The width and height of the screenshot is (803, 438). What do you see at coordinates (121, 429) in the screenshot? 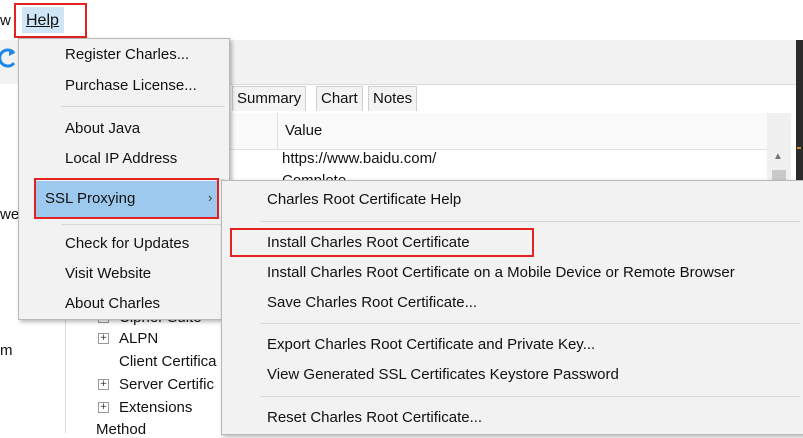
I see `tree-item-method: Method` at bounding box center [121, 429].